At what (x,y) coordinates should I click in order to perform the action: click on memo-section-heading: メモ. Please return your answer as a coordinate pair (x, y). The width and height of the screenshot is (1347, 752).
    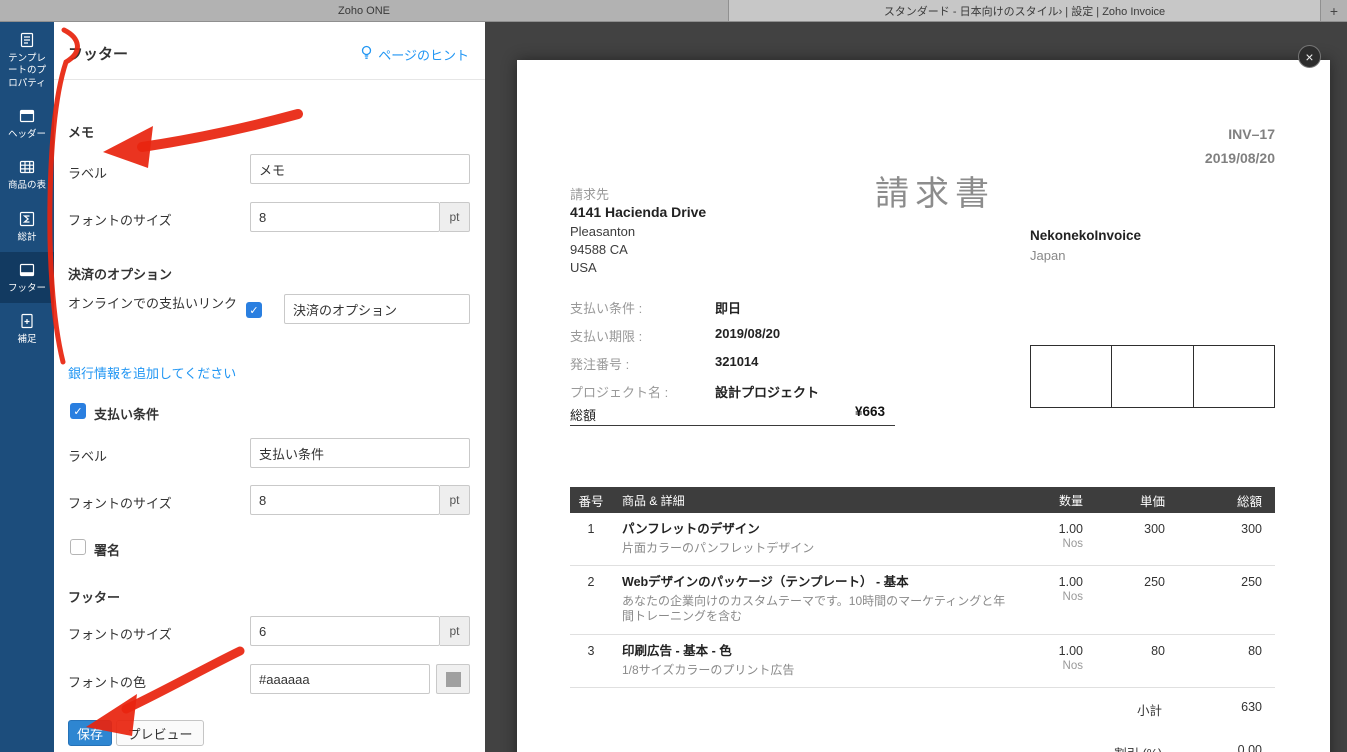
    Looking at the image, I should click on (81, 132).